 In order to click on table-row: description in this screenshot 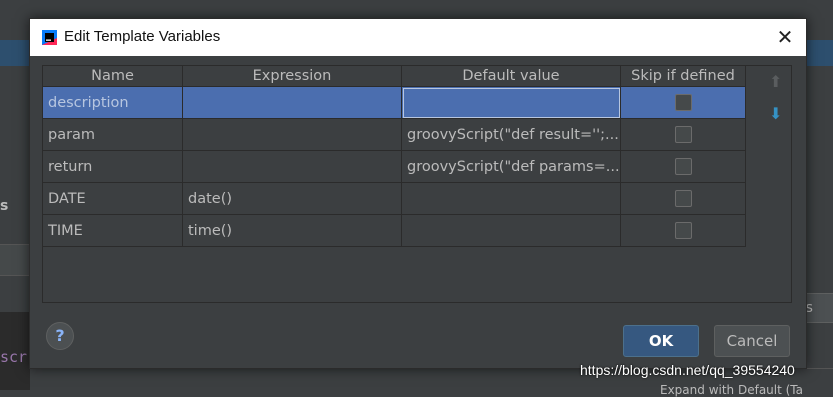, I will do `click(394, 102)`.